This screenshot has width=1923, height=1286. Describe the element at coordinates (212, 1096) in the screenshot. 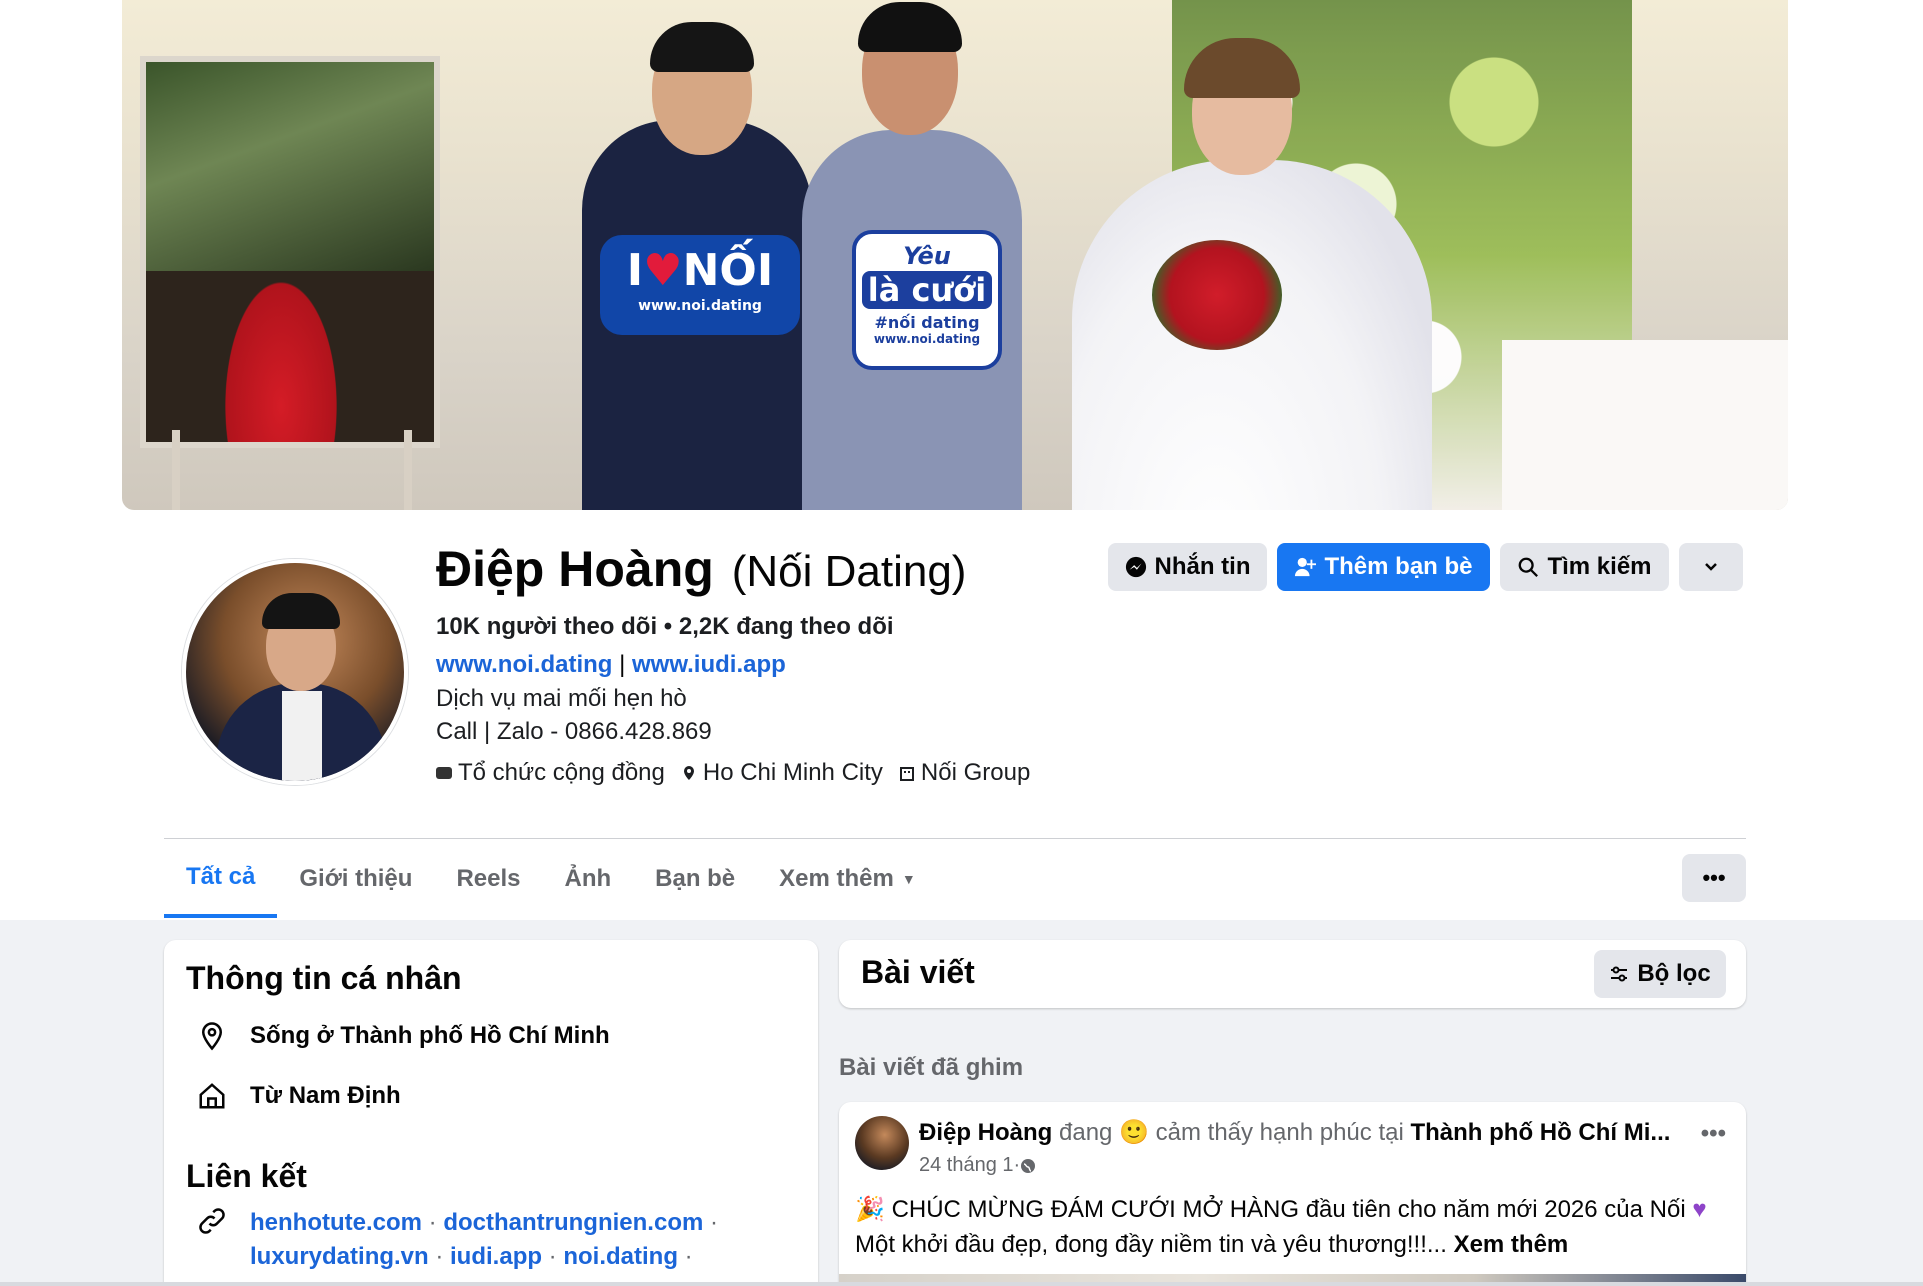

I see `home-icon` at that location.